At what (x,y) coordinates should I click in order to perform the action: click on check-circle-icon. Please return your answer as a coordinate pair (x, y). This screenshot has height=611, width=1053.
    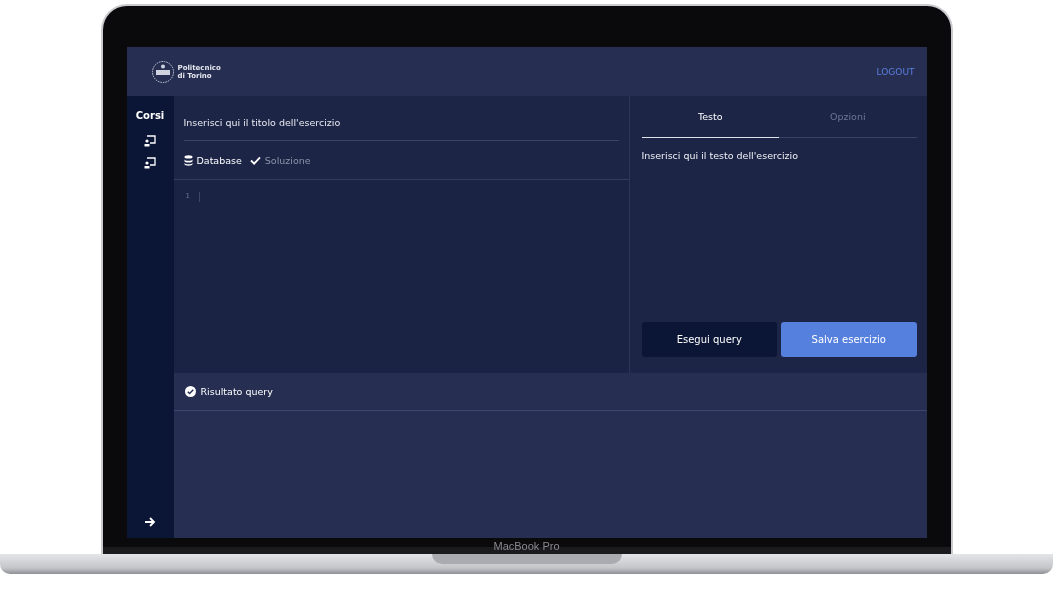
    Looking at the image, I should click on (190, 391).